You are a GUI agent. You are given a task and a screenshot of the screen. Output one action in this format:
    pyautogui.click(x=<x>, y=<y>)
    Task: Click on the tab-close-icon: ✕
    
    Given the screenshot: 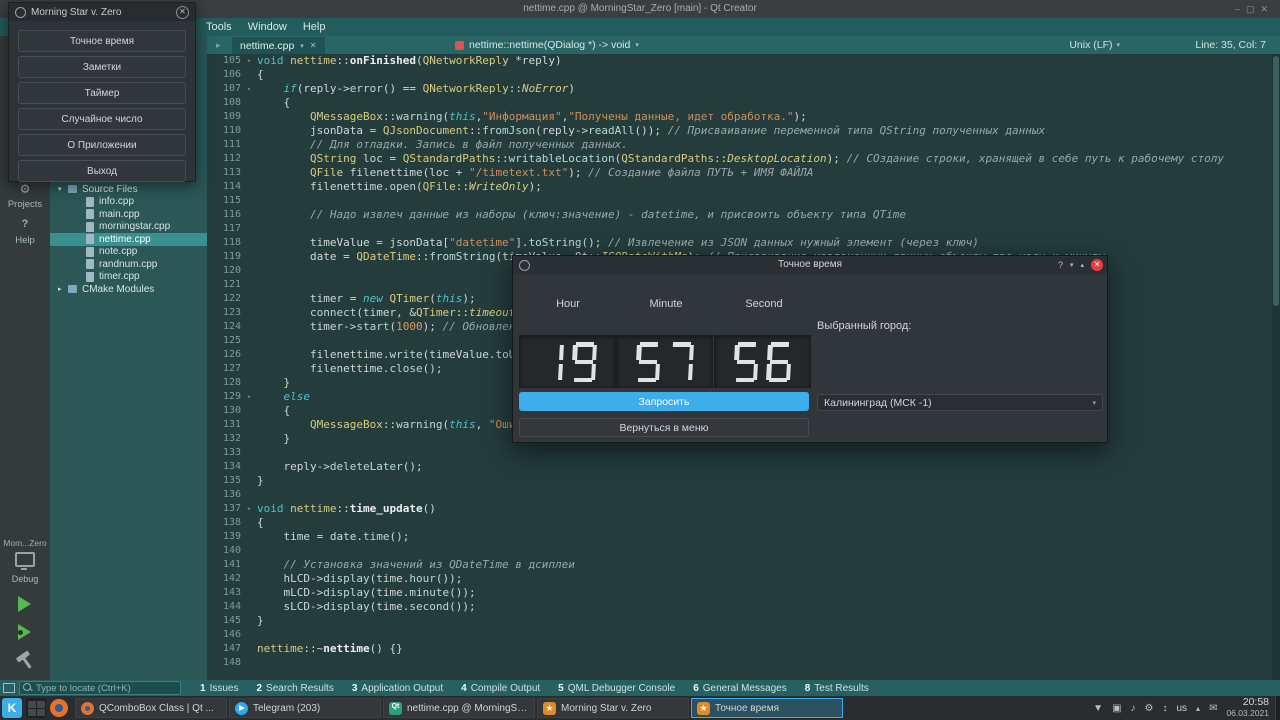 What is the action you would take?
    pyautogui.click(x=313, y=45)
    